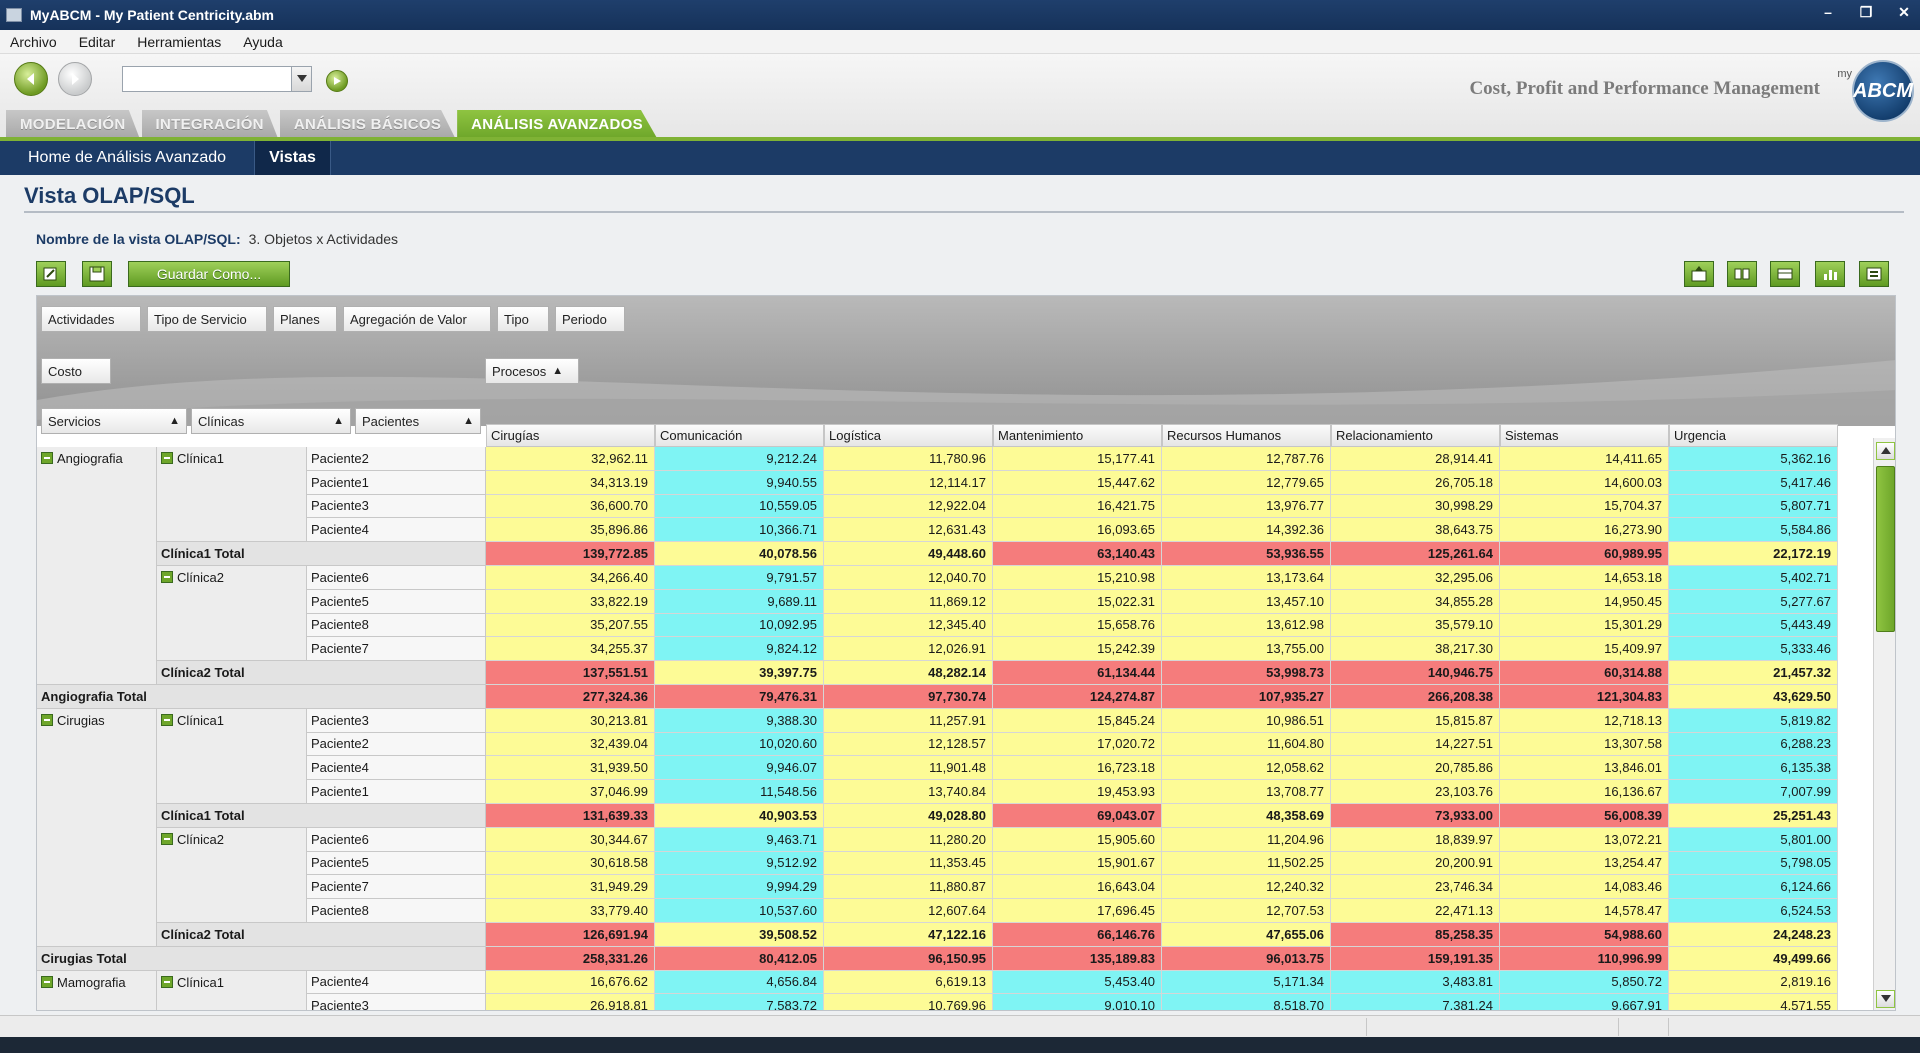 The image size is (1920, 1053). I want to click on filter-field-actividades: Actividades, so click(91, 319).